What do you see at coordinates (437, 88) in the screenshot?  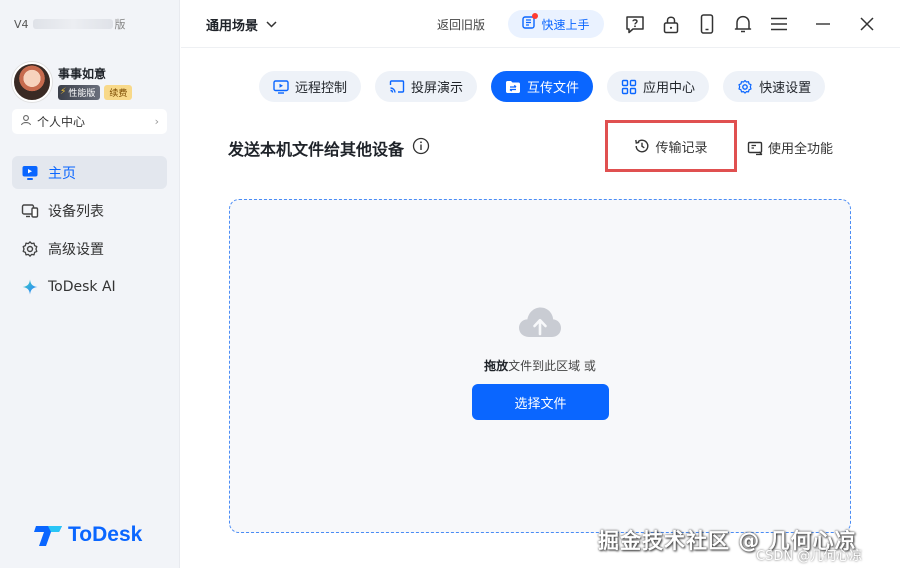 I see `tab-label: 投屏演示` at bounding box center [437, 88].